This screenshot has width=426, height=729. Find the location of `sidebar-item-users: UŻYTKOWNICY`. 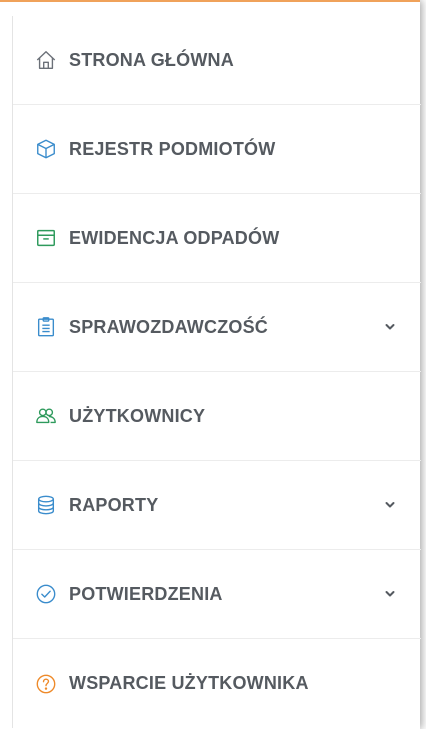

sidebar-item-users: UŻYTKOWNICY is located at coordinates (217, 416).